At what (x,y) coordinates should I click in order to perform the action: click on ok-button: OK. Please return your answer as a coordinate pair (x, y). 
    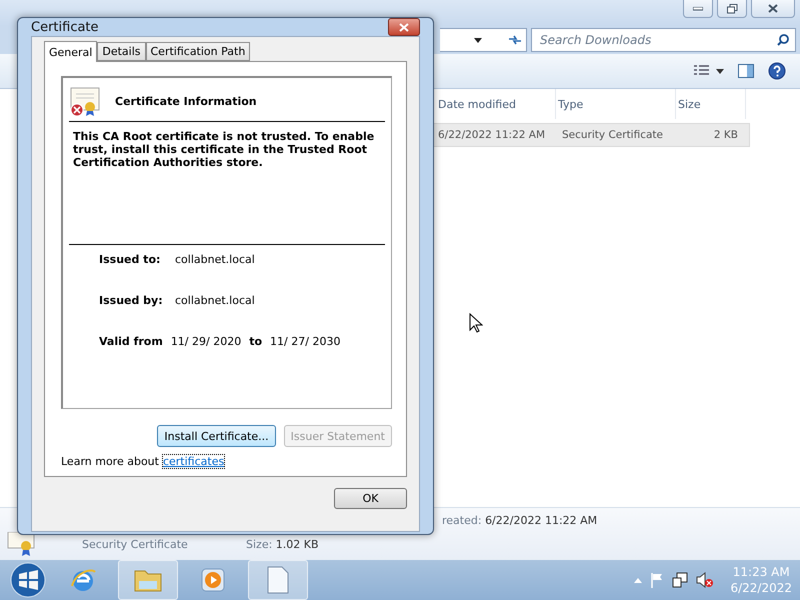
    Looking at the image, I should click on (370, 498).